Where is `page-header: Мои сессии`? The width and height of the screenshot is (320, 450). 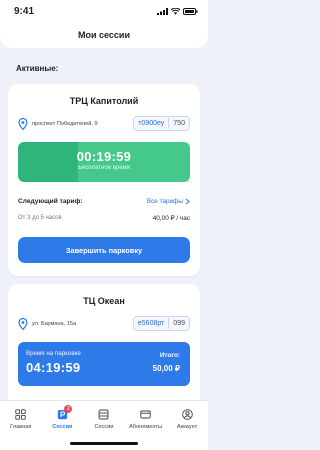 page-header: Мои сессии is located at coordinates (104, 35).